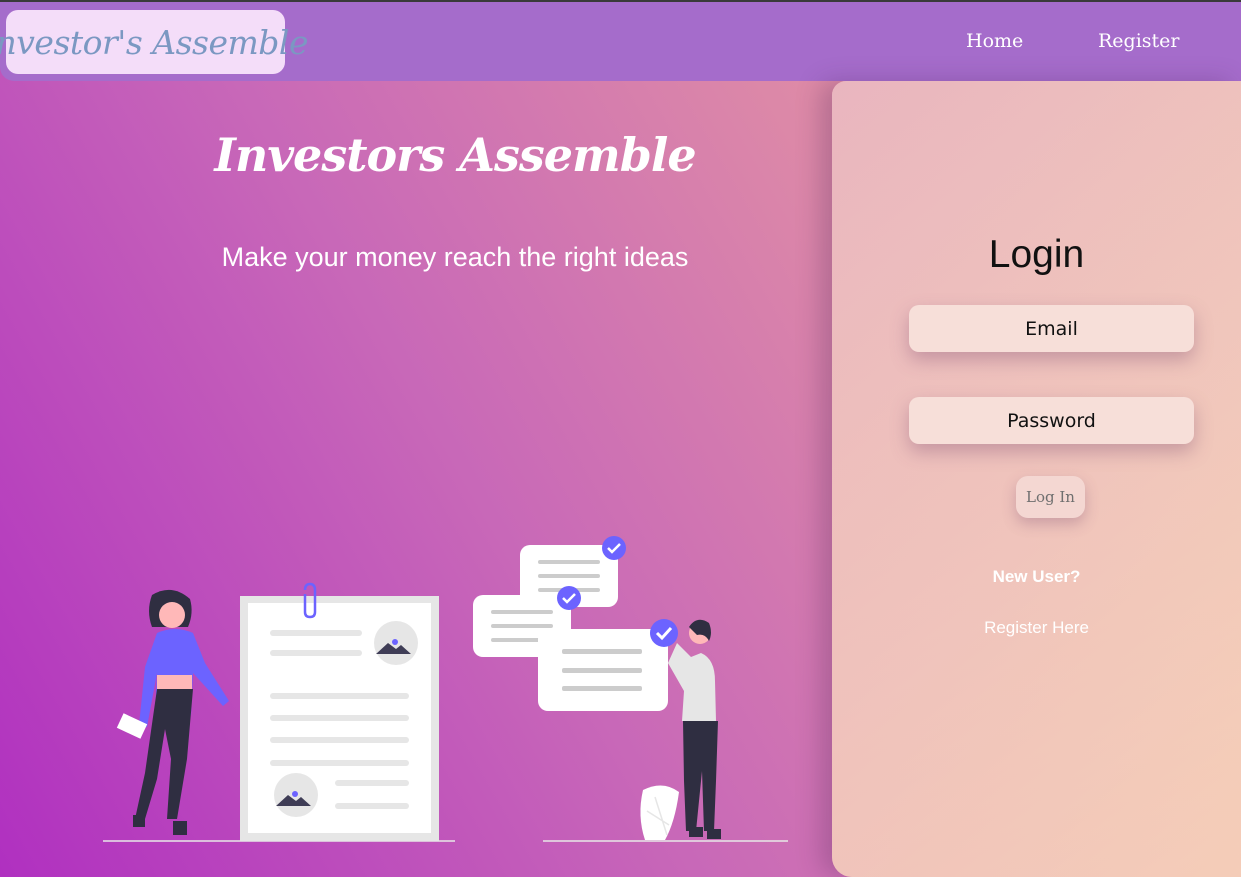 The image size is (1241, 877). Describe the element at coordinates (1050, 497) in the screenshot. I see `login-button: Log In` at that location.